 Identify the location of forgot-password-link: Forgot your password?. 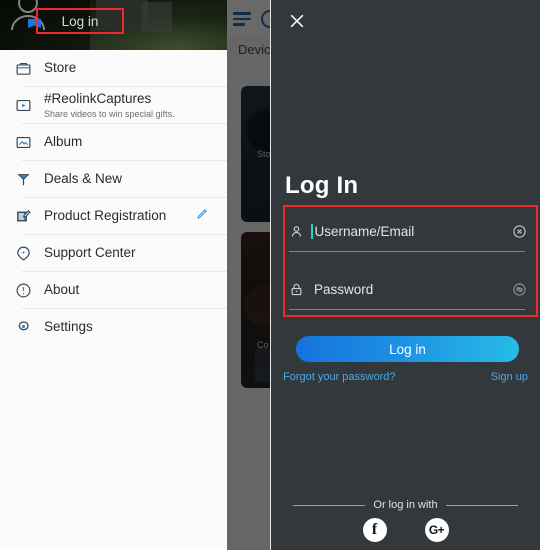
(339, 377).